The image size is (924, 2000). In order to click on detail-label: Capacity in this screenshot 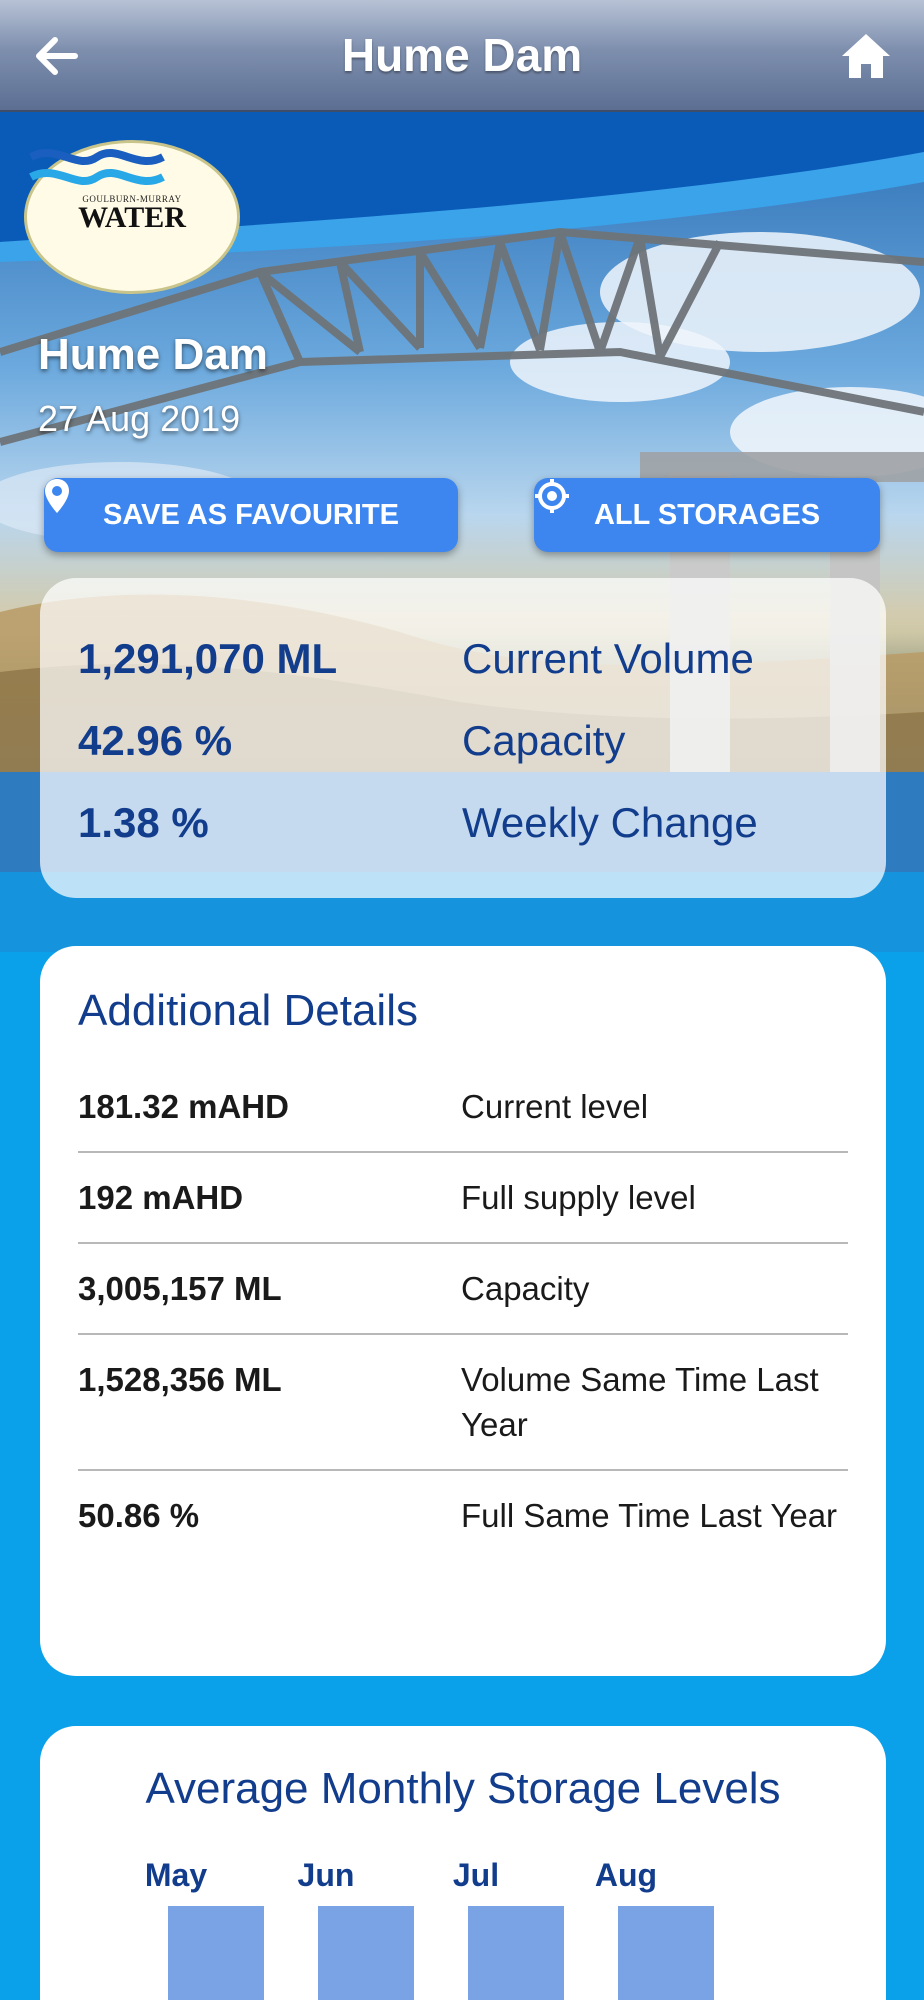, I will do `click(525, 1288)`.